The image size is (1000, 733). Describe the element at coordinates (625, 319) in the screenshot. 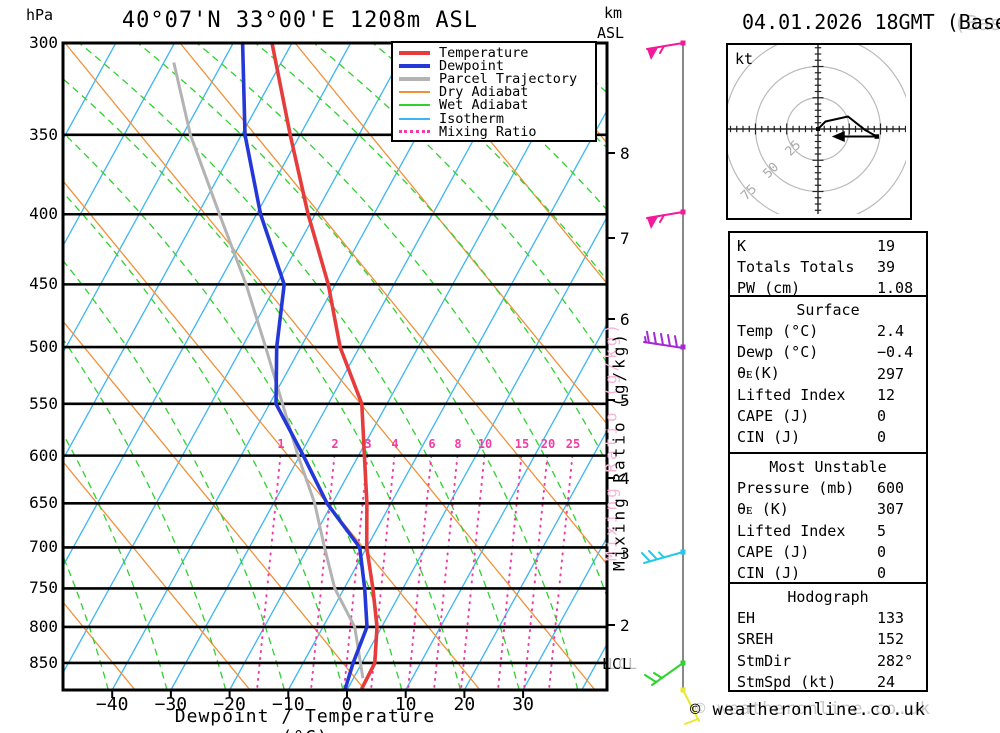

I see `km-tick-label: 6` at that location.